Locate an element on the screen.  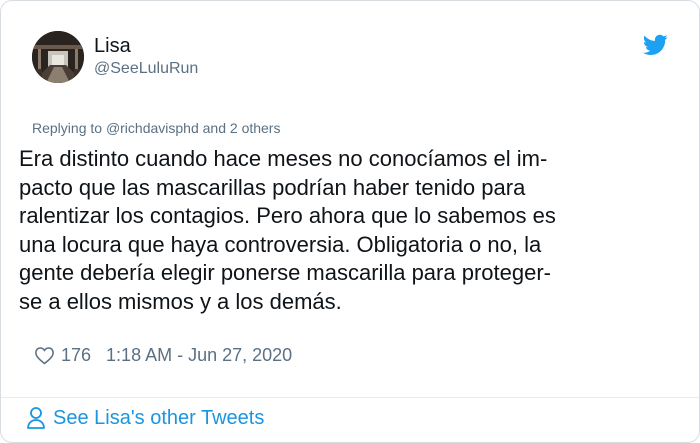
reply-suffix: and 2 others is located at coordinates (240, 128).